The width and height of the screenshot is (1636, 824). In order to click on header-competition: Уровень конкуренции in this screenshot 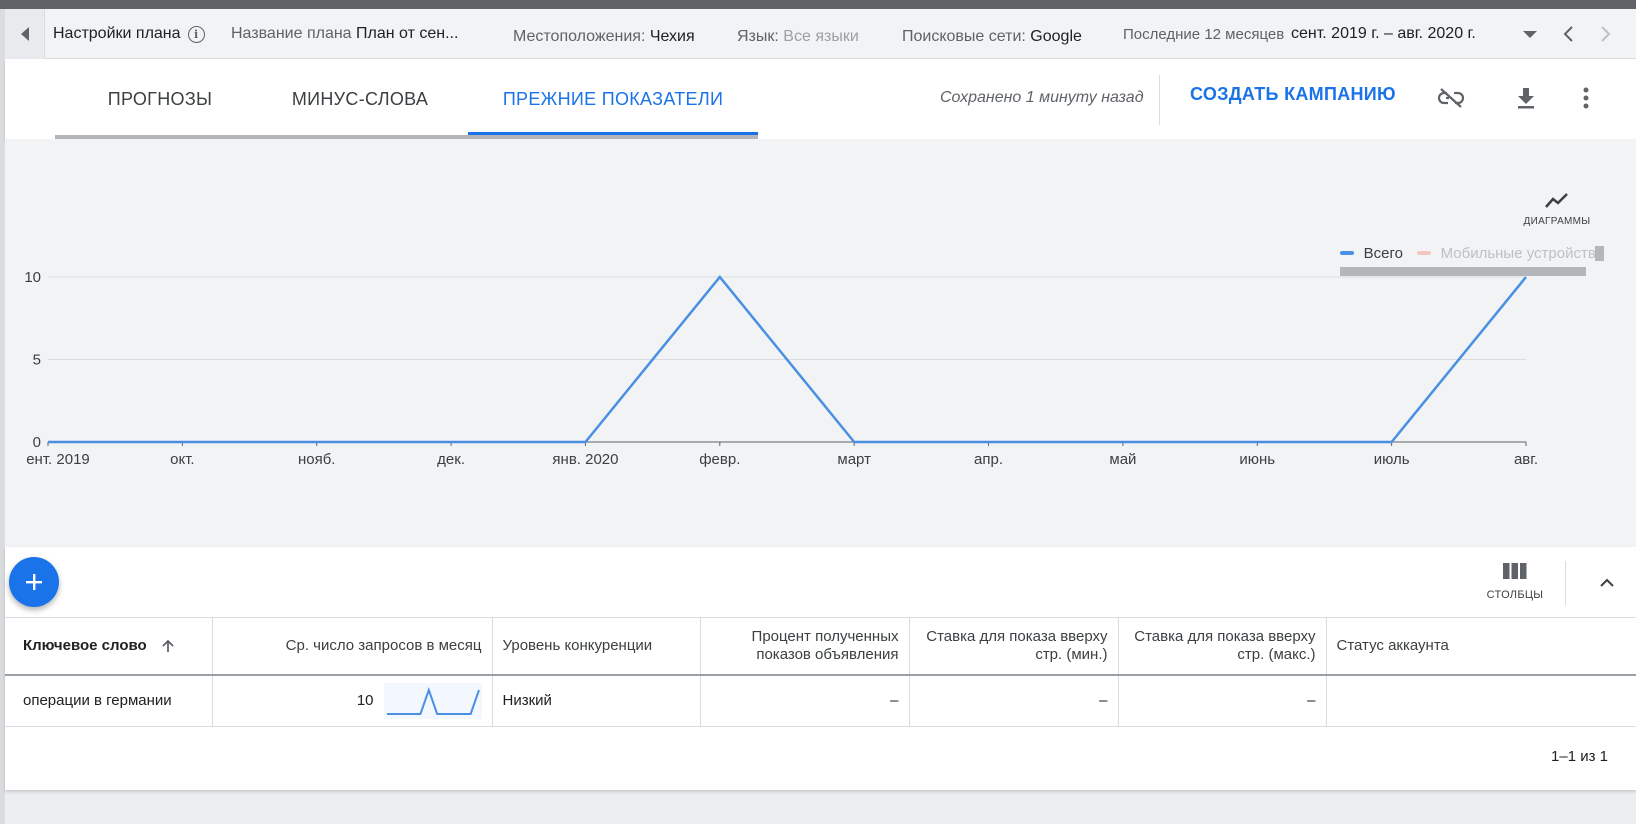, I will do `click(596, 646)`.